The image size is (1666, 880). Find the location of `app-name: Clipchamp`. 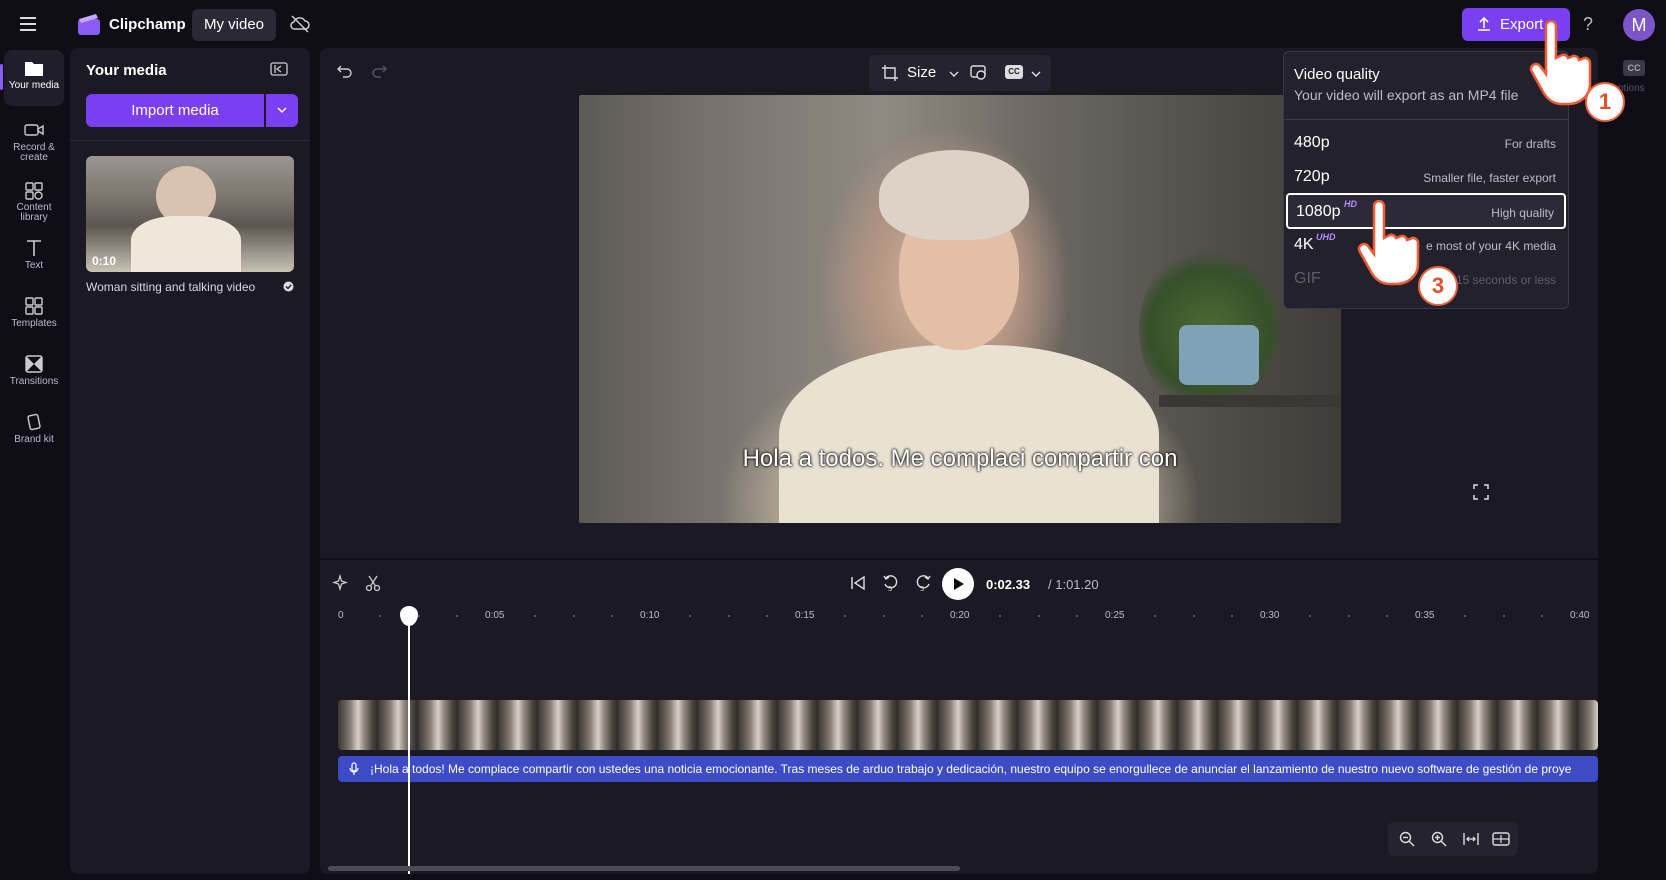

app-name: Clipchamp is located at coordinates (147, 24).